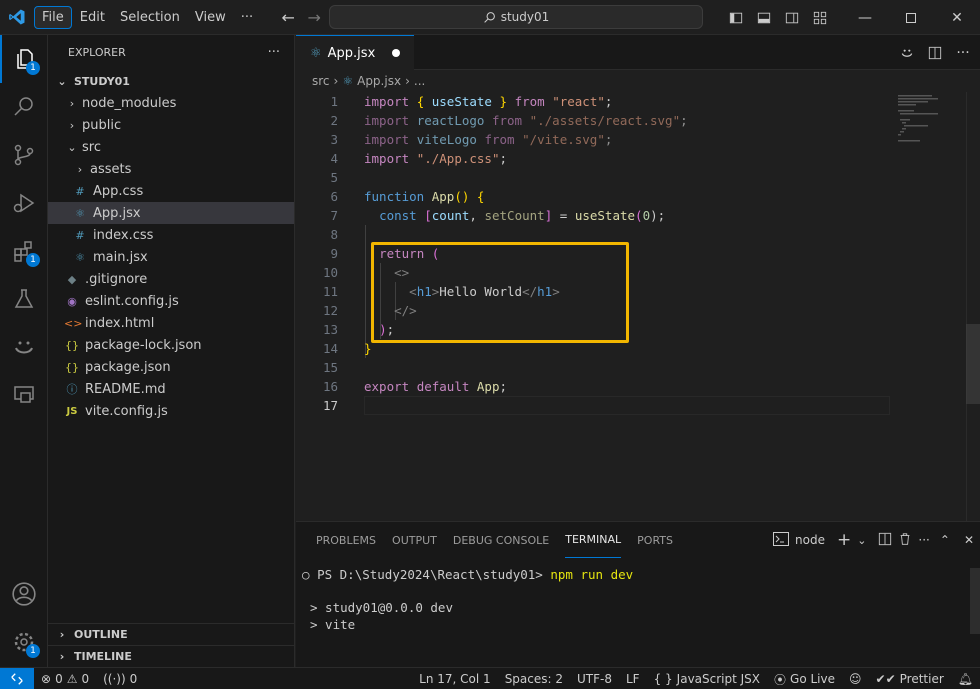 This screenshot has width=980, height=689. What do you see at coordinates (53, 17) in the screenshot?
I see `menu-file: File` at bounding box center [53, 17].